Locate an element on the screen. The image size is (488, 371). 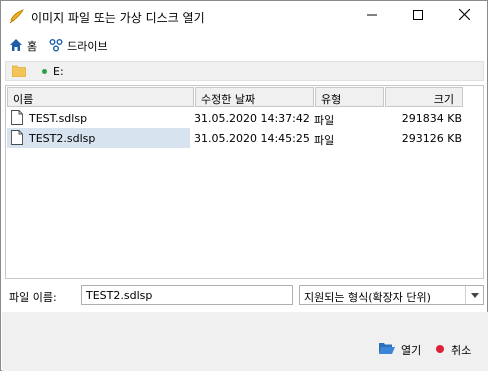
file-type-filter-value: 지원되는 형식(확장자 단위) is located at coordinates (367, 297).